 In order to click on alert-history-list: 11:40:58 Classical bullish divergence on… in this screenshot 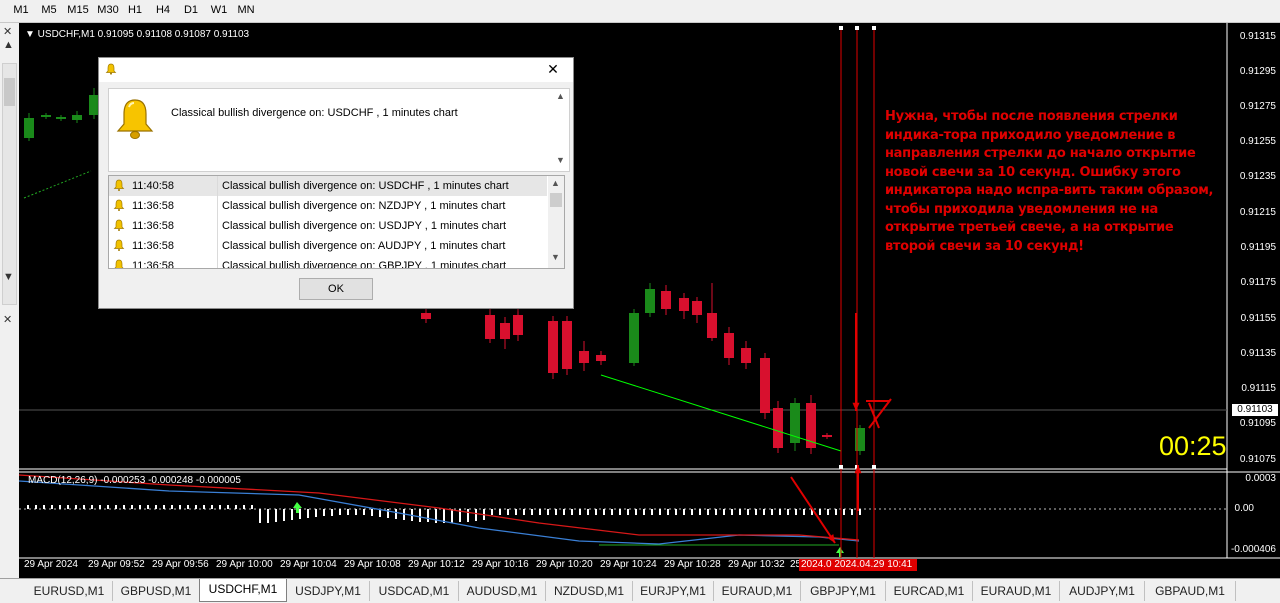, I will do `click(336, 222)`.